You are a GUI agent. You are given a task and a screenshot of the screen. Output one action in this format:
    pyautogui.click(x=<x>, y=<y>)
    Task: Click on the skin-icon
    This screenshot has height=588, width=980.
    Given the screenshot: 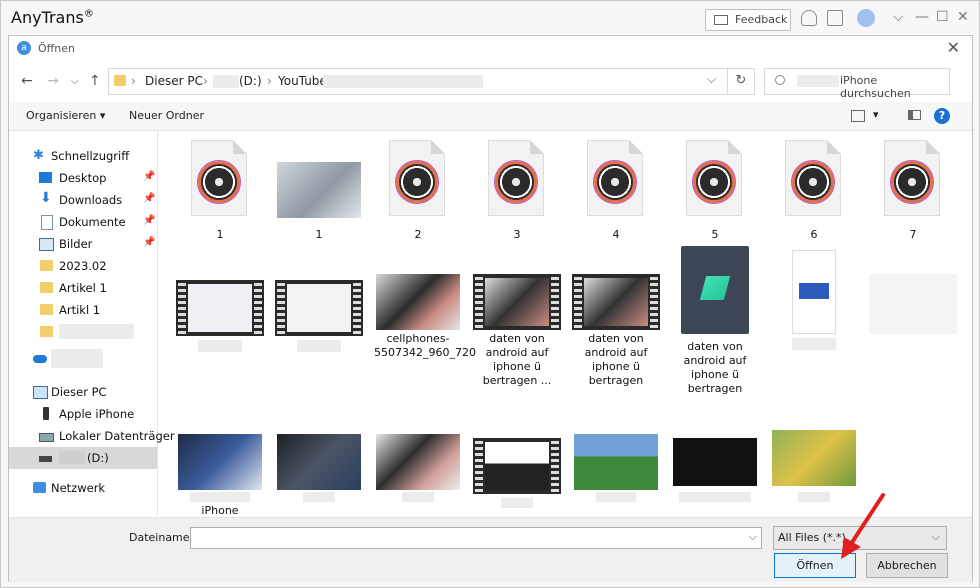 What is the action you would take?
    pyautogui.click(x=835, y=18)
    